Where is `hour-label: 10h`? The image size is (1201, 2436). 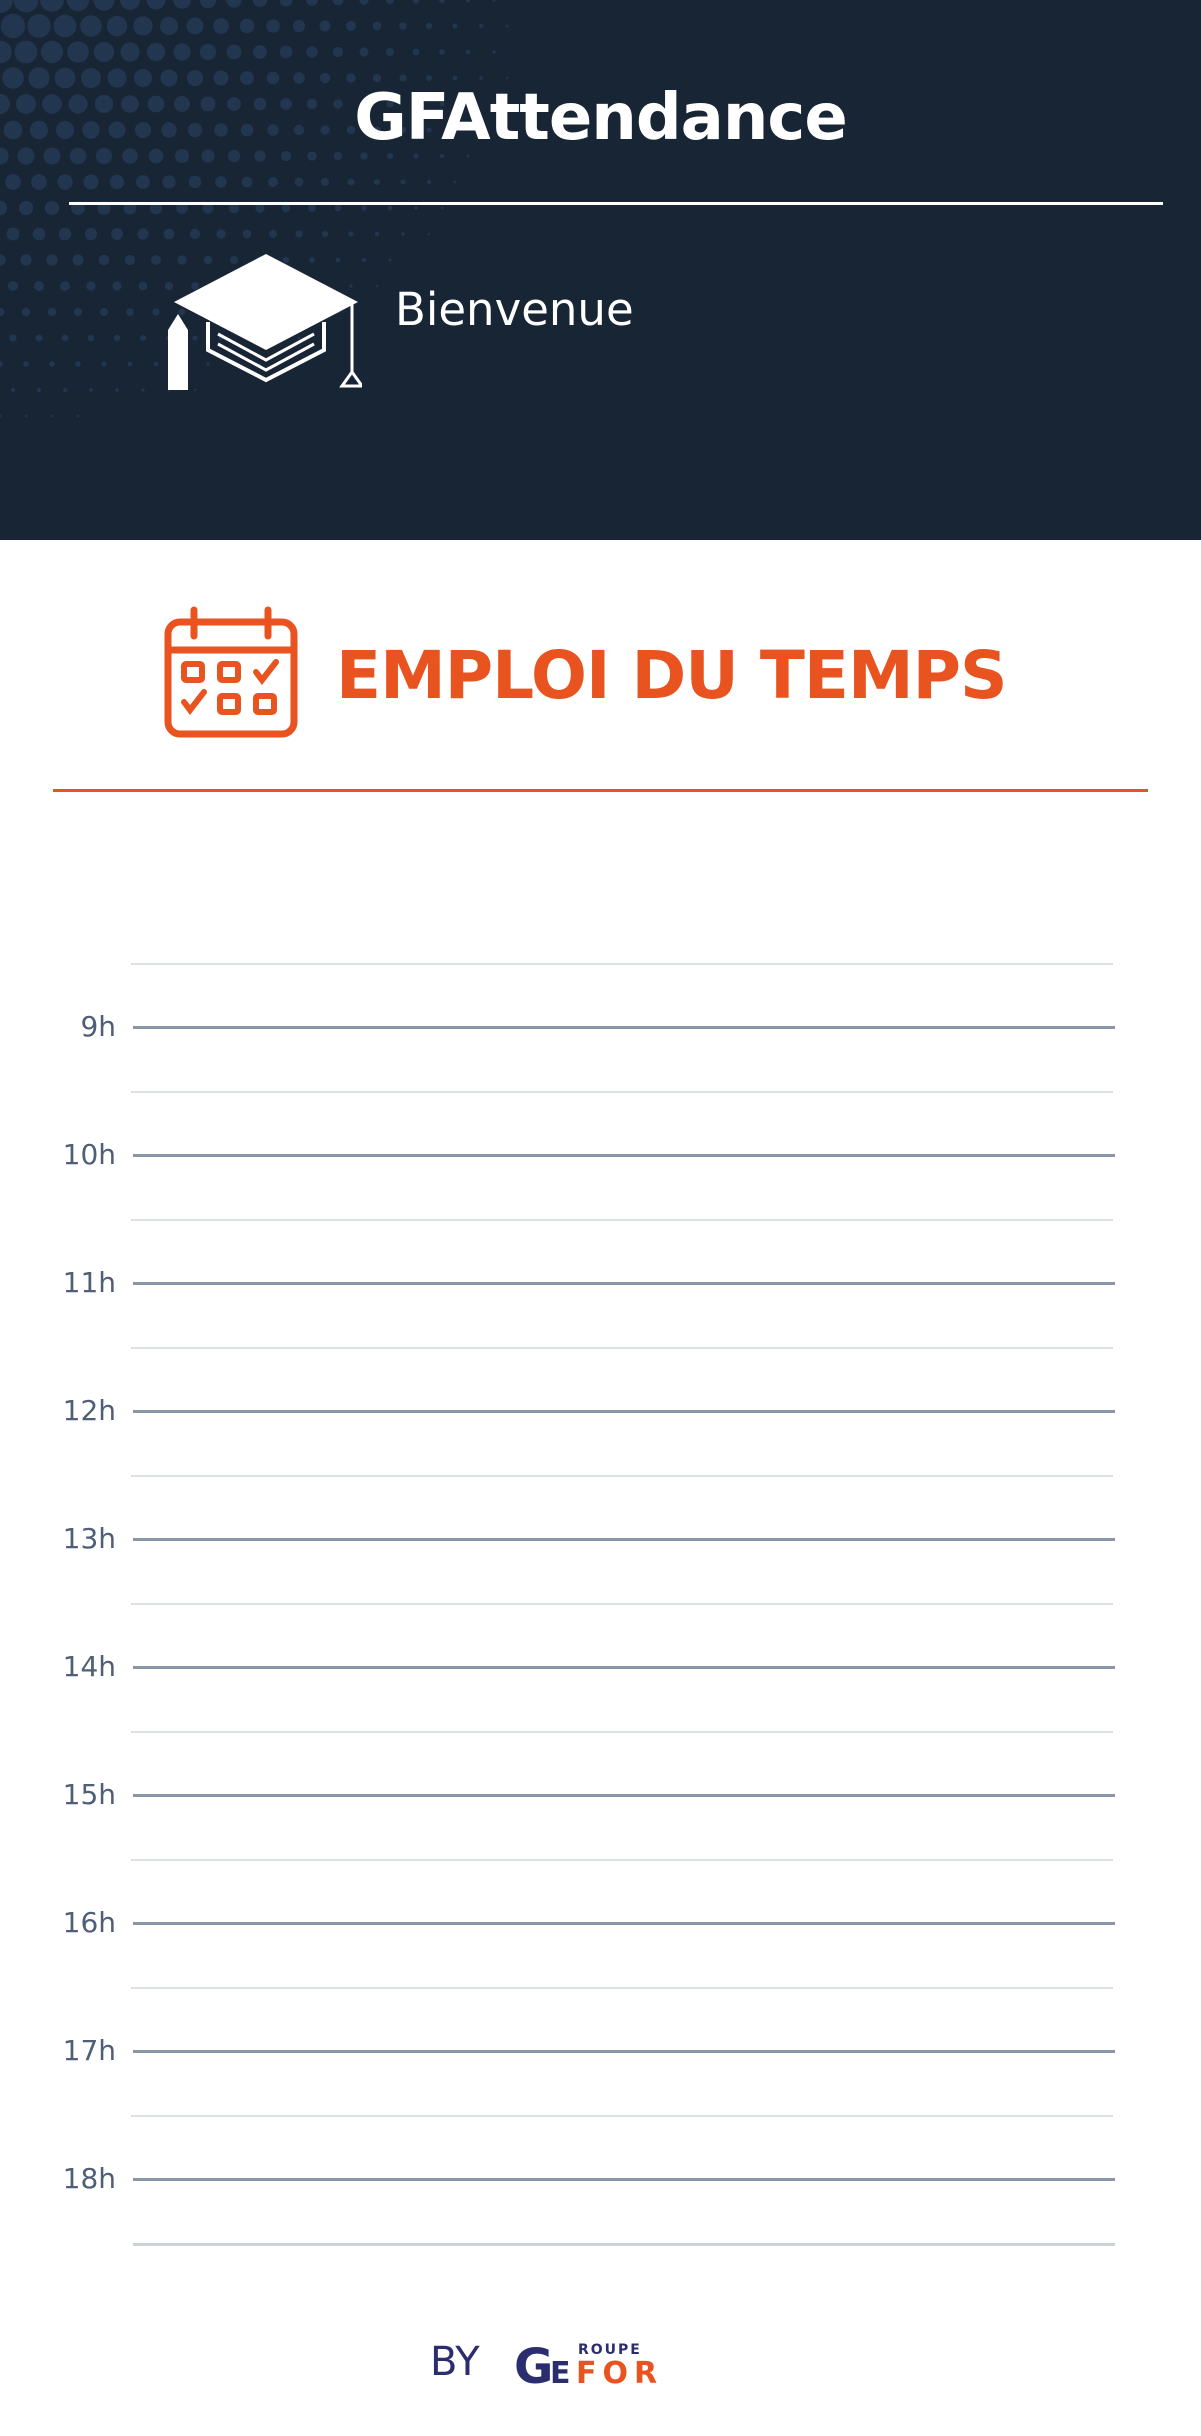
hour-label: 10h is located at coordinates (89, 1154).